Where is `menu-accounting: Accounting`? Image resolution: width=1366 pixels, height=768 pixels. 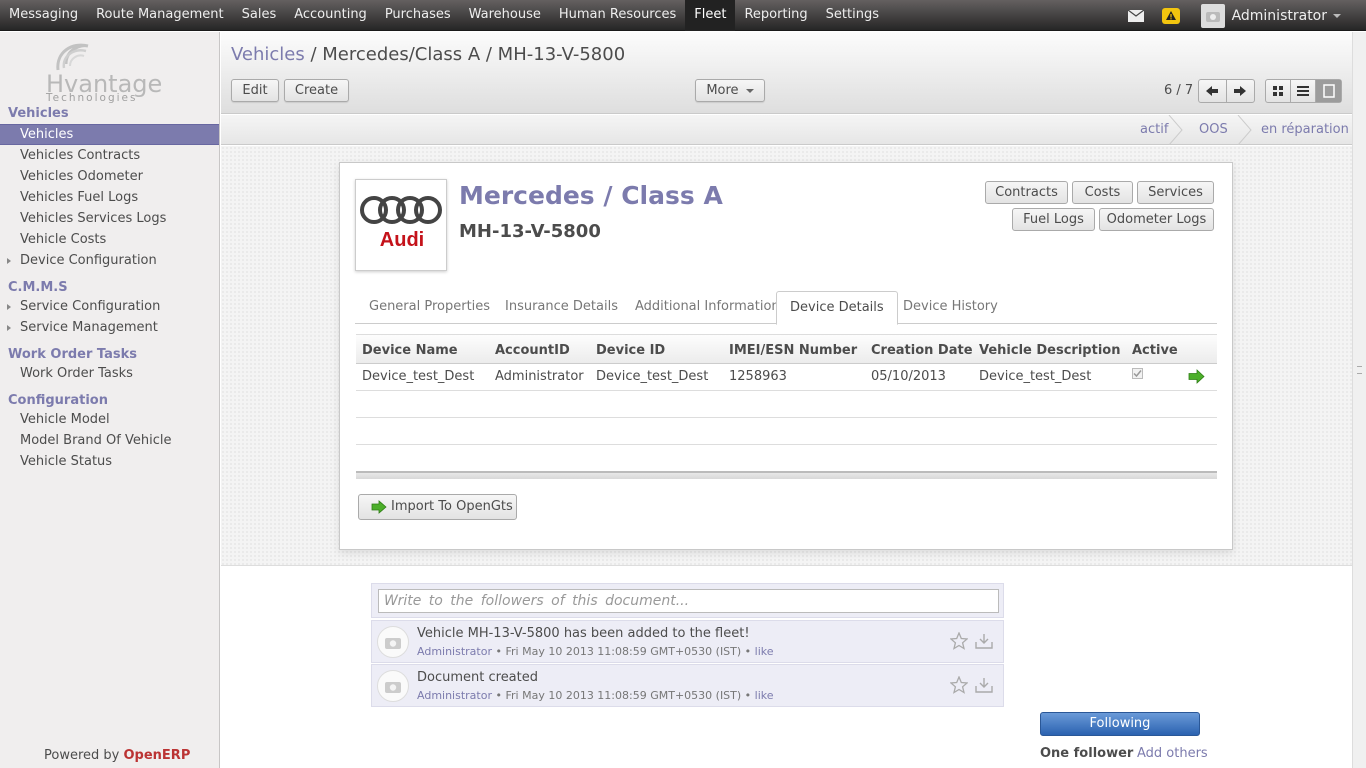
menu-accounting: Accounting is located at coordinates (330, 15).